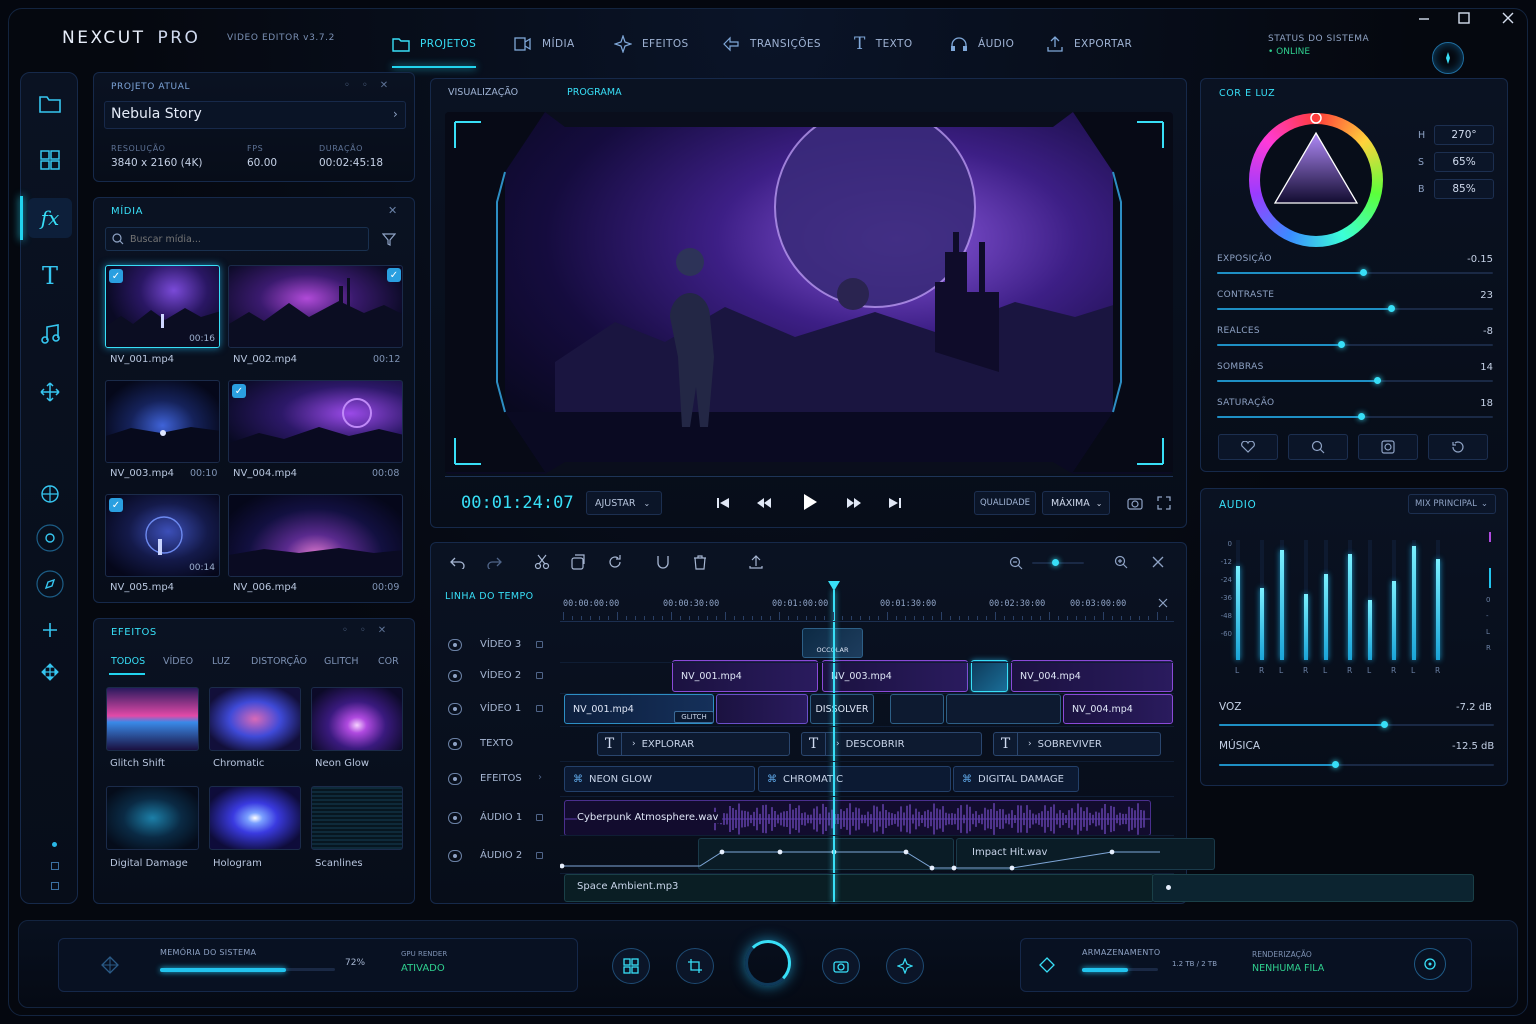 The width and height of the screenshot is (1536, 1024). What do you see at coordinates (982, 44) in the screenshot?
I see `nav-audio: ÁUDIO` at bounding box center [982, 44].